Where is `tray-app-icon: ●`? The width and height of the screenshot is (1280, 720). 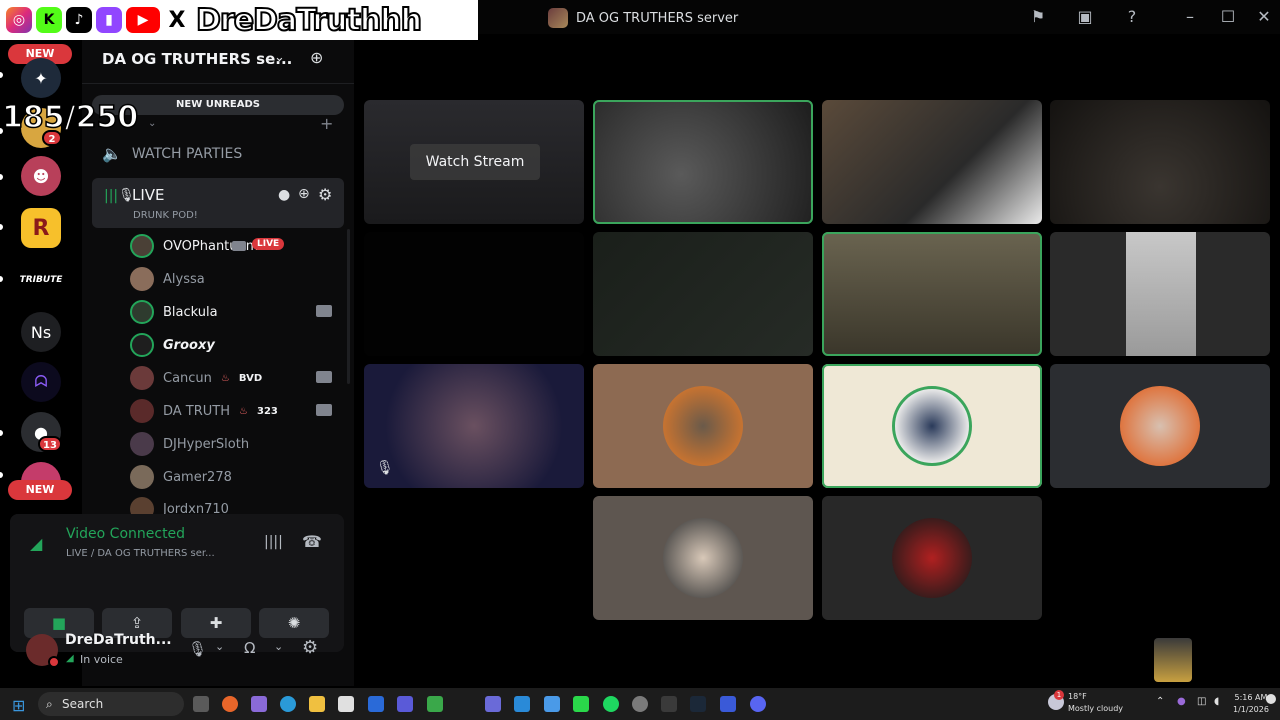 tray-app-icon: ● is located at coordinates (1181, 701).